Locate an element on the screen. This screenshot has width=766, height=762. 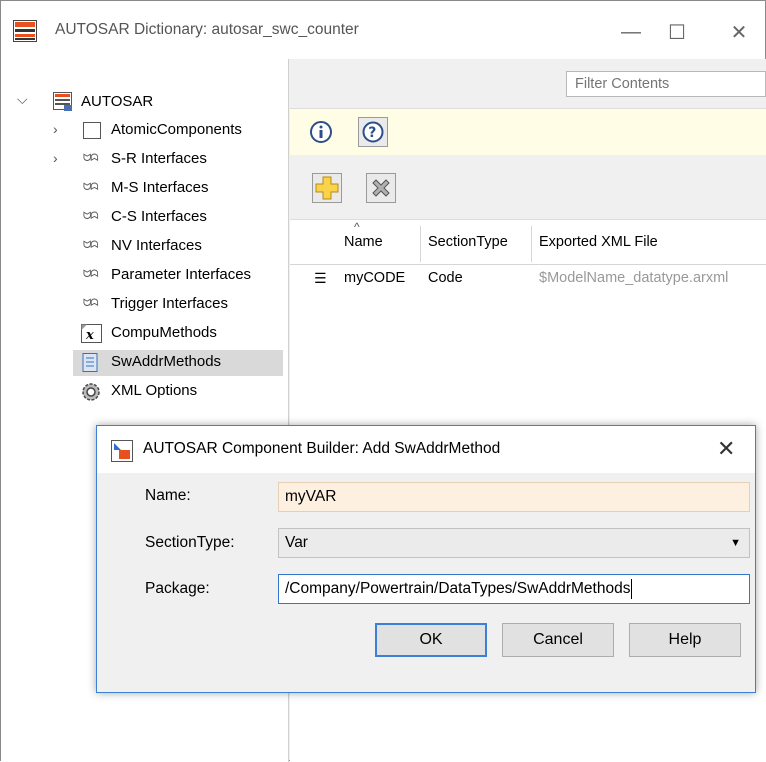
delete-button is located at coordinates (381, 188).